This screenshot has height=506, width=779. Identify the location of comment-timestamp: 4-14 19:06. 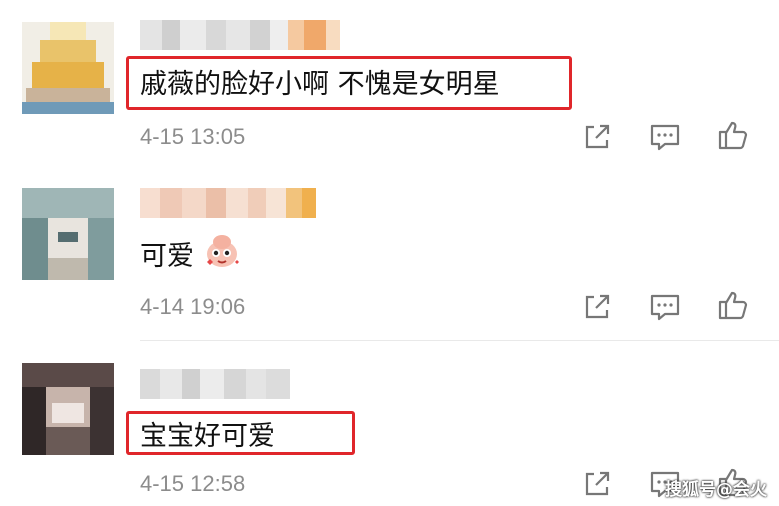
(193, 306).